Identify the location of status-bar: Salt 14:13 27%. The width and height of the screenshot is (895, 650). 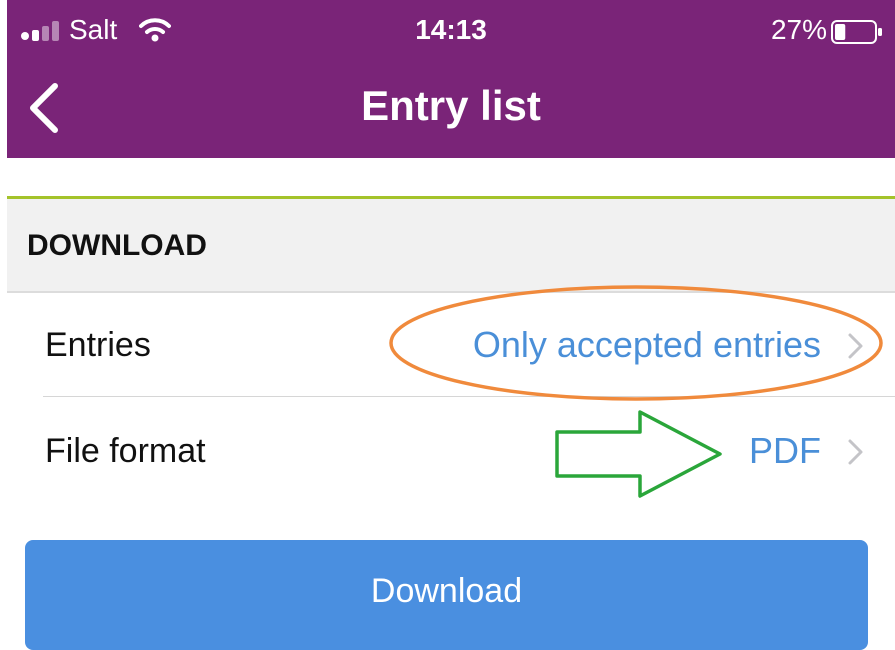
(451, 29).